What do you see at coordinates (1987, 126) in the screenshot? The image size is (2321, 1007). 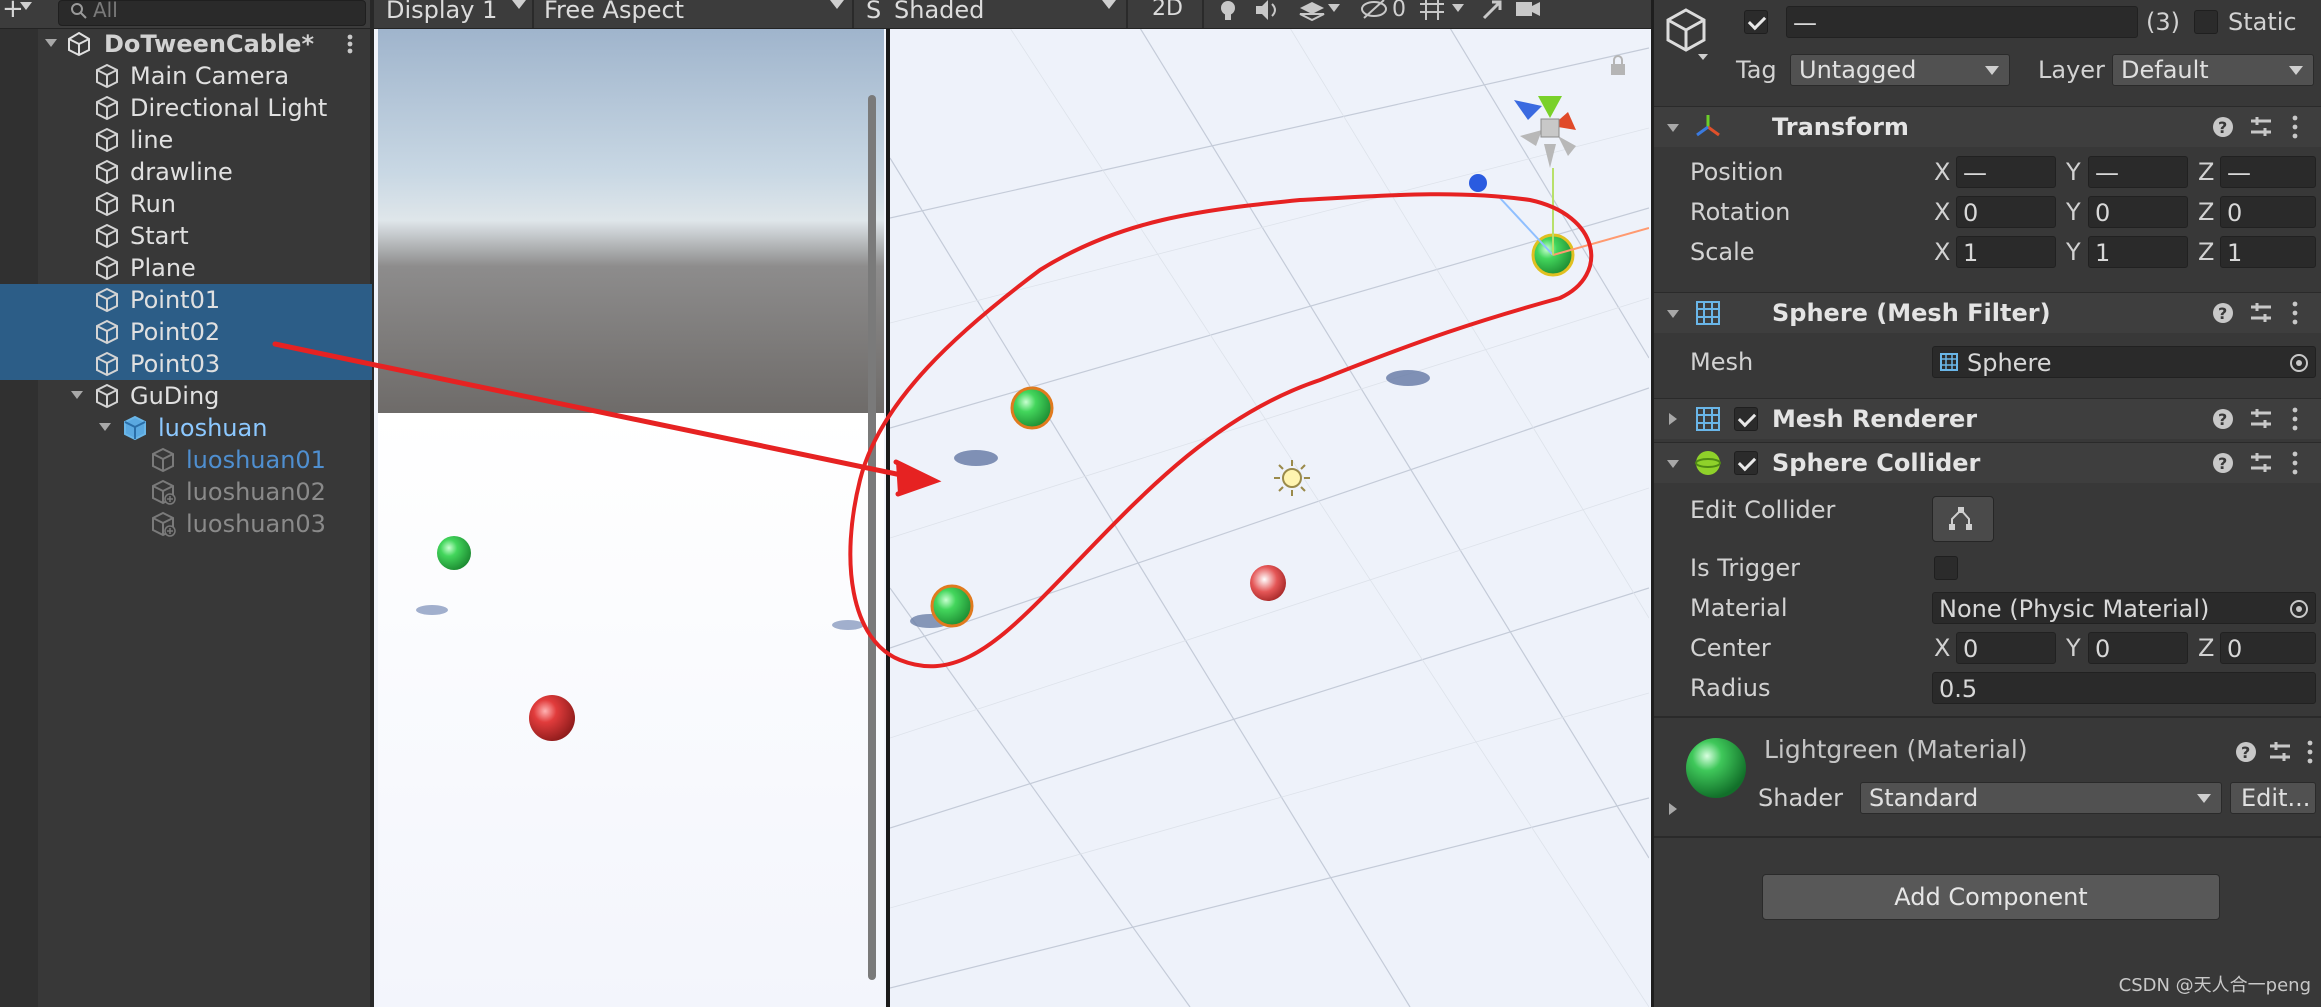 I see `transform-header: Transform ?` at bounding box center [1987, 126].